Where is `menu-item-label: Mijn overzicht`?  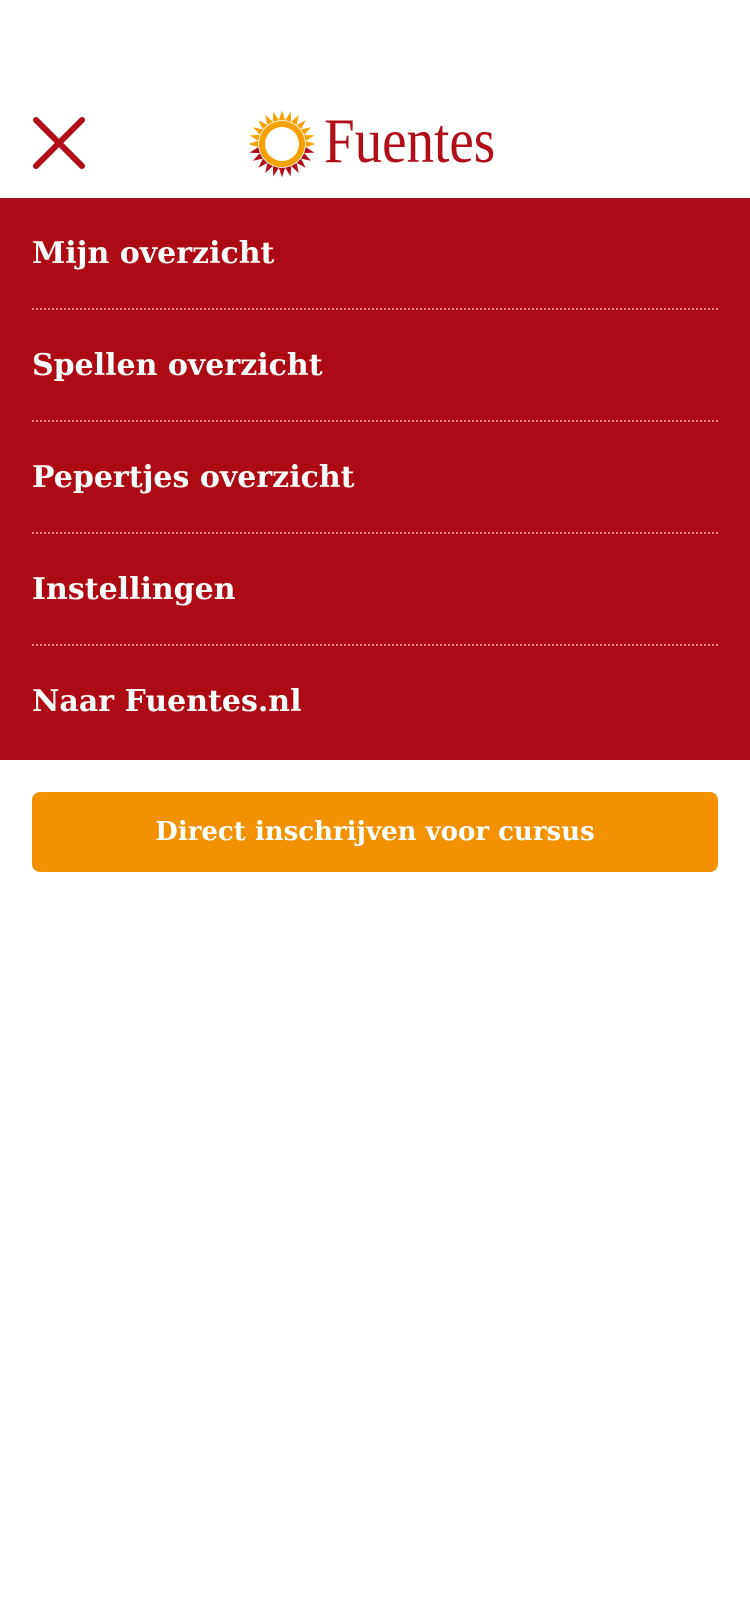 menu-item-label: Mijn overzicht is located at coordinates (153, 253).